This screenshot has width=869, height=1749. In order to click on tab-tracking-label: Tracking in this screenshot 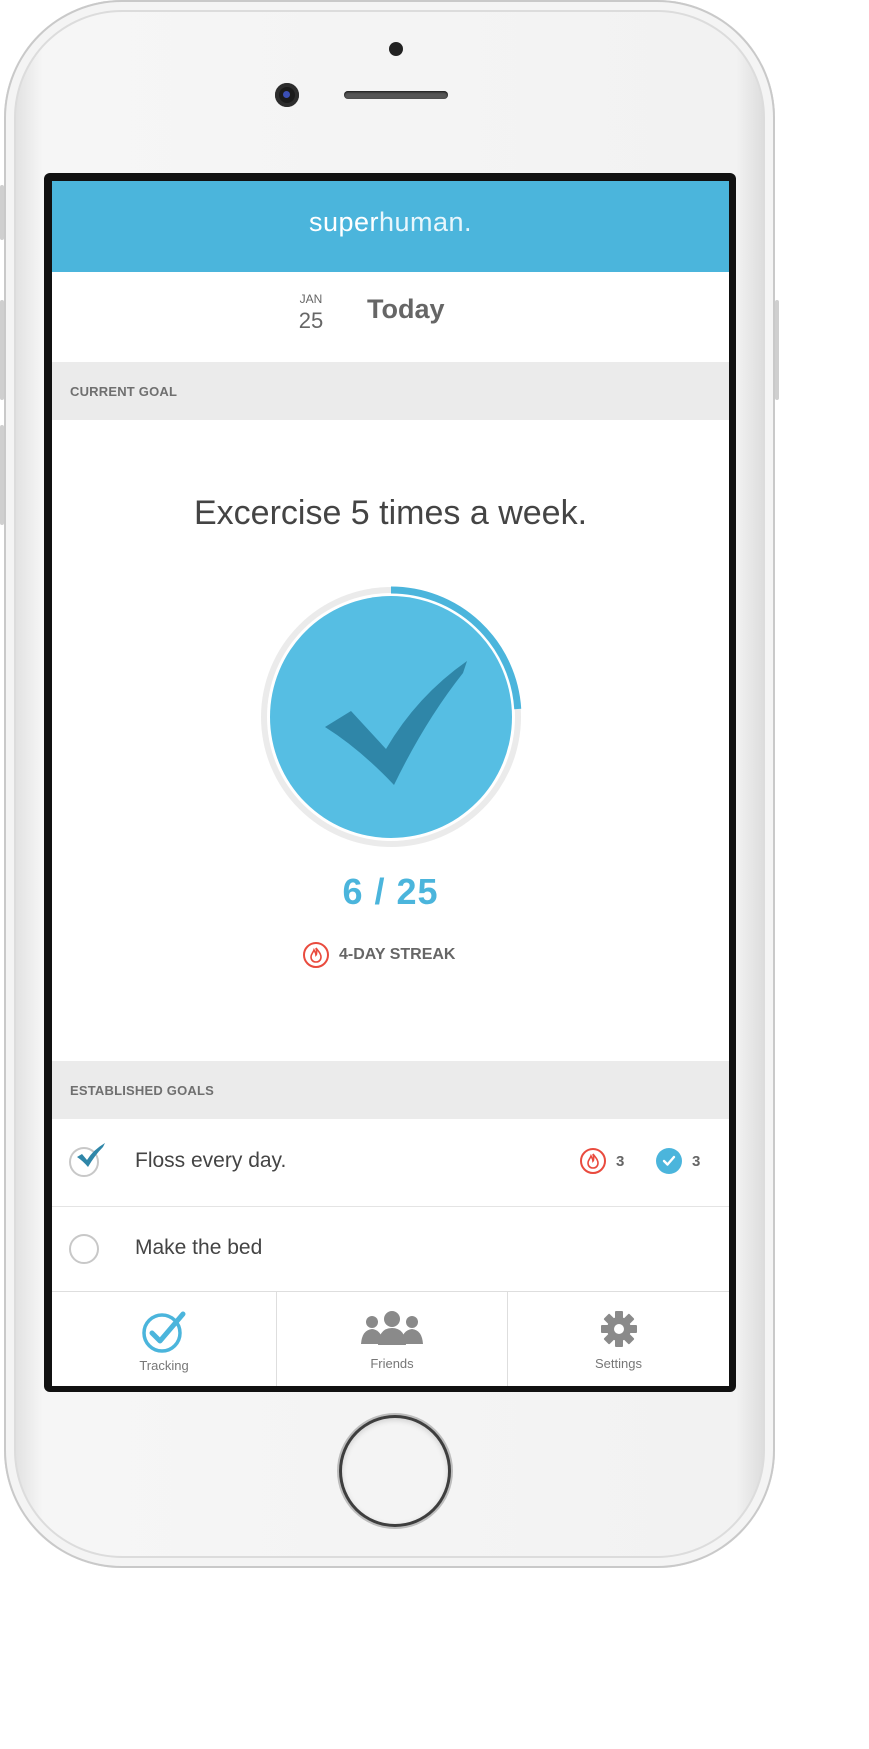, I will do `click(164, 1365)`.